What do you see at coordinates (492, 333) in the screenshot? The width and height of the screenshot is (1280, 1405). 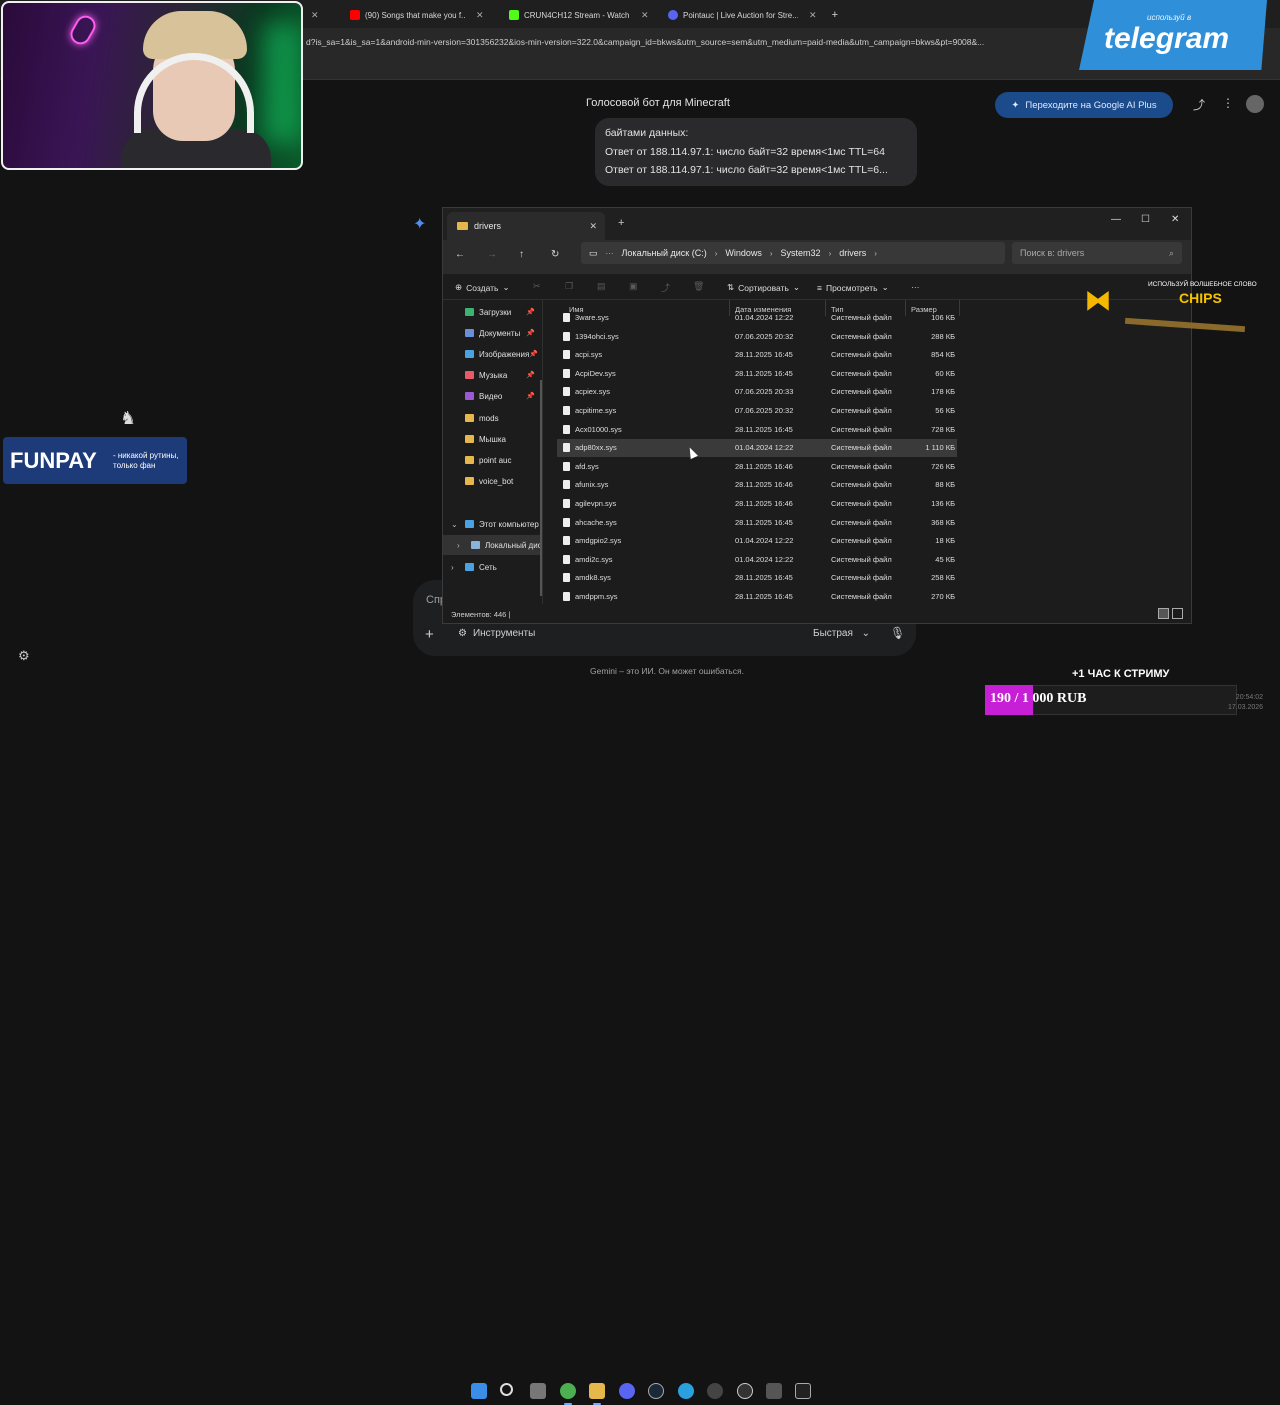 I see `sidebar-item: Документы 📌` at bounding box center [492, 333].